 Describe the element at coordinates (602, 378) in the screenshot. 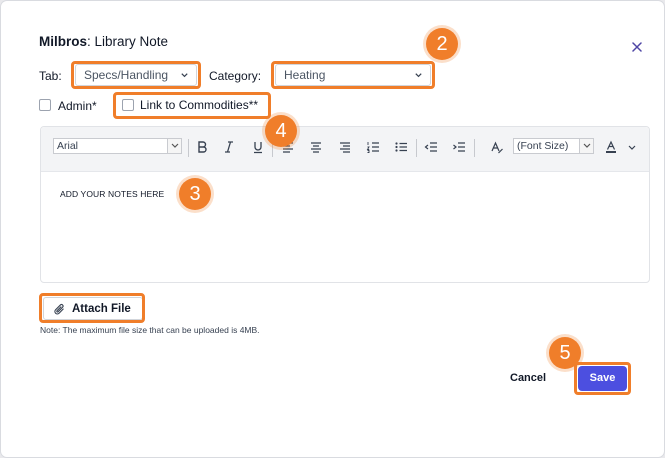

I see `save-button: Save` at that location.